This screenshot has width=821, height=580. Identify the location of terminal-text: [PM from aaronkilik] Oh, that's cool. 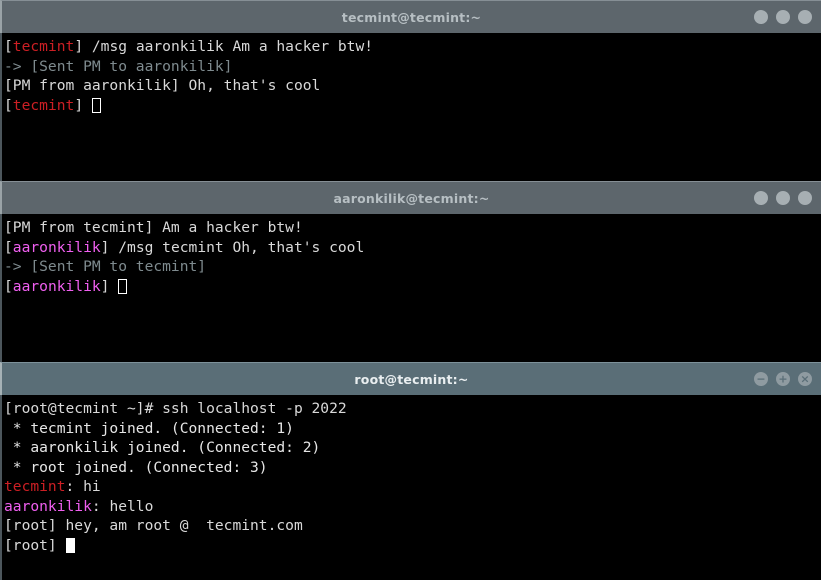
(162, 85).